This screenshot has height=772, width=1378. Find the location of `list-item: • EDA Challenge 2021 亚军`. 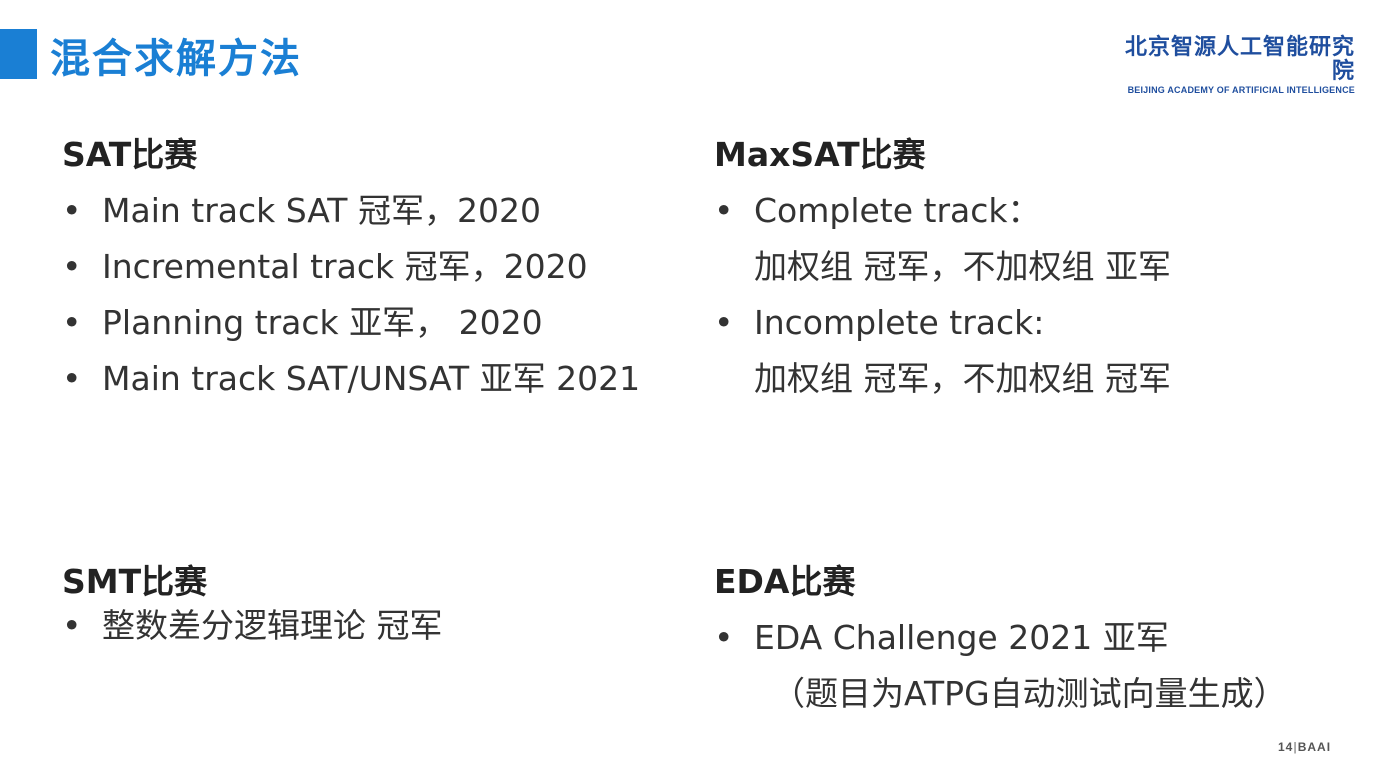

list-item: • EDA Challenge 2021 亚军 is located at coordinates (941, 637).